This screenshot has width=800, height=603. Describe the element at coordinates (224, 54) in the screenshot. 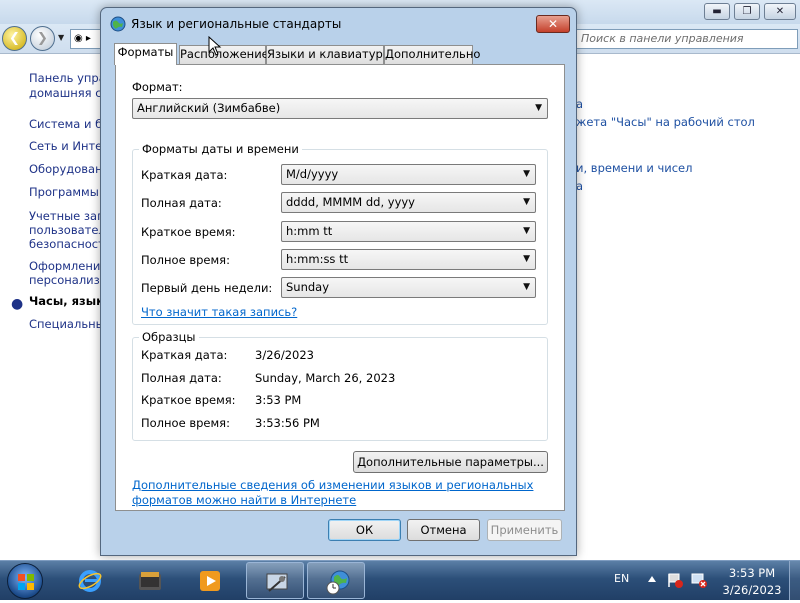

I see `tab-location: Расположение` at that location.